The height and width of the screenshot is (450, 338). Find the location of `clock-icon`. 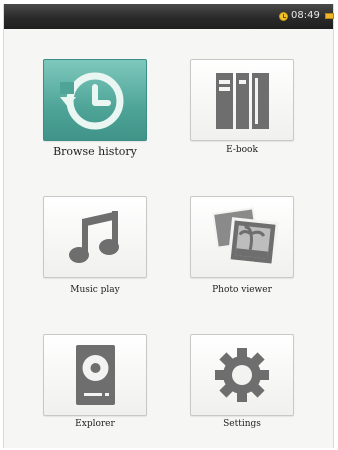

clock-icon is located at coordinates (283, 16).